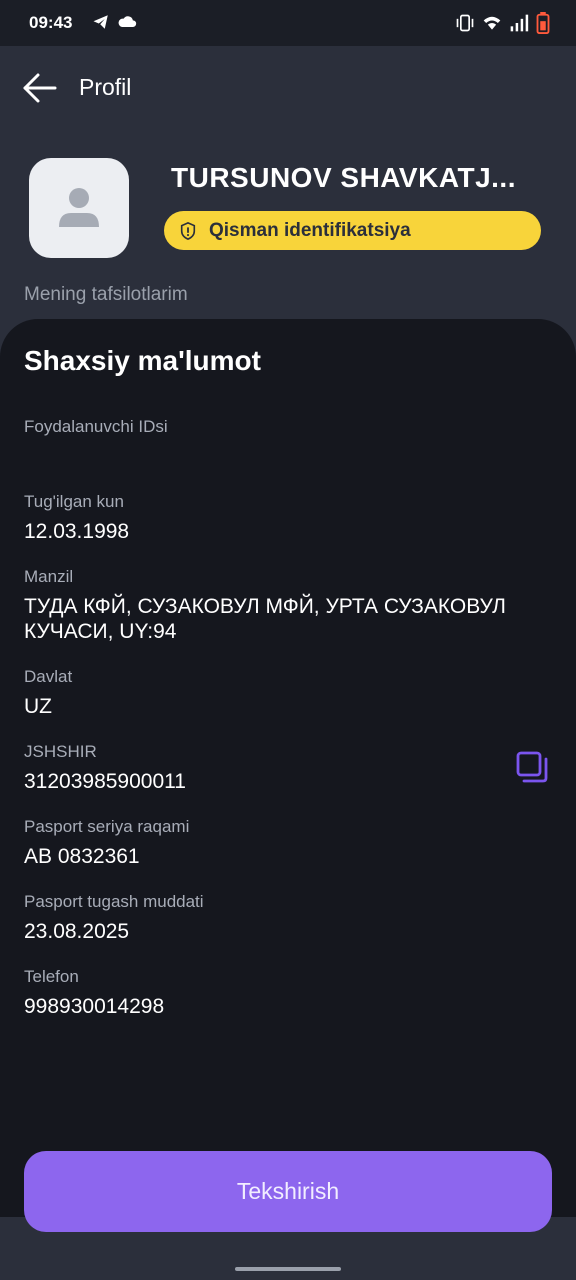 The height and width of the screenshot is (1280, 576). I want to click on field-country: Davlat UZ, so click(289, 692).